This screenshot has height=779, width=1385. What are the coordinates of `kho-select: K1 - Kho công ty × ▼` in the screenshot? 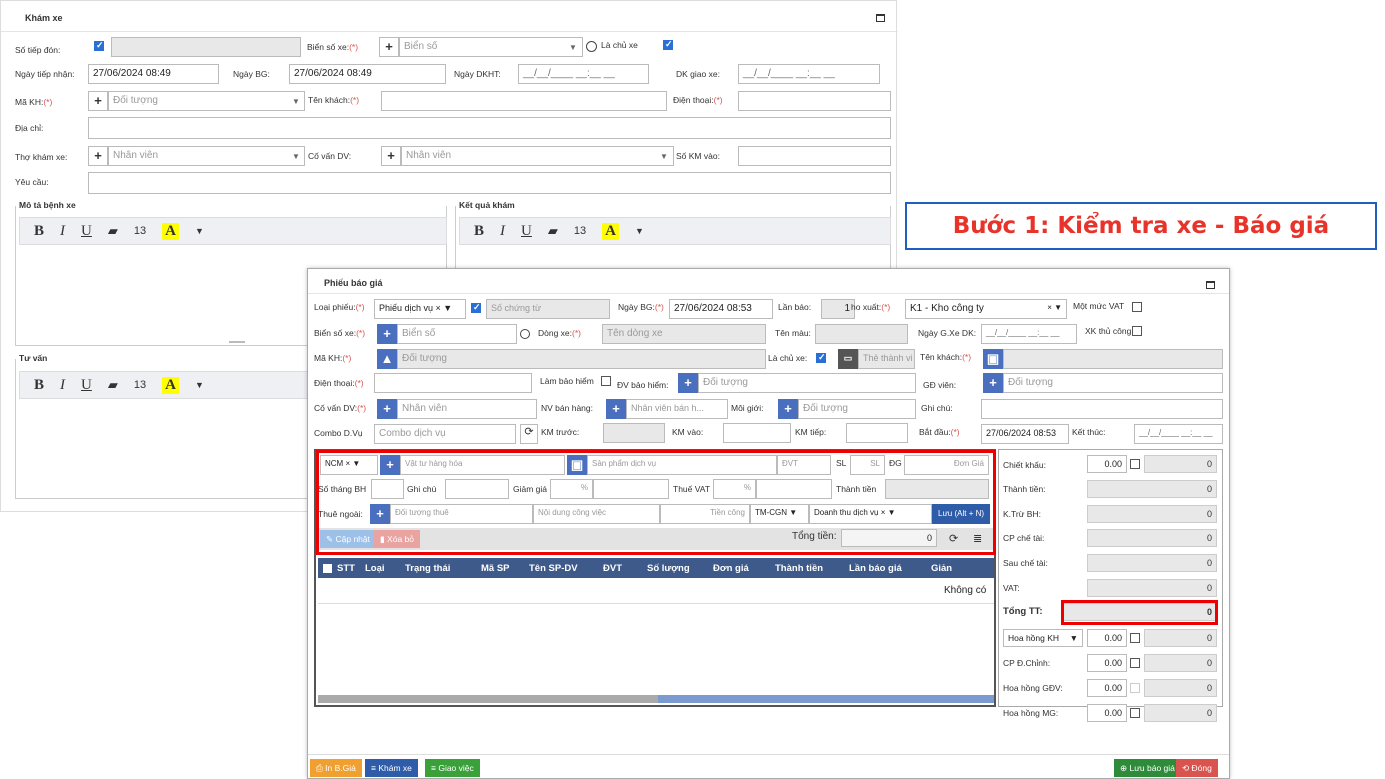 It's located at (986, 309).